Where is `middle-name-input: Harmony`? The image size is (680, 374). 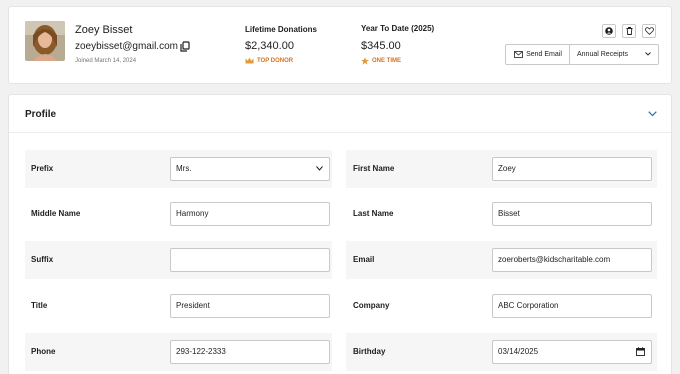
middle-name-input: Harmony is located at coordinates (250, 214).